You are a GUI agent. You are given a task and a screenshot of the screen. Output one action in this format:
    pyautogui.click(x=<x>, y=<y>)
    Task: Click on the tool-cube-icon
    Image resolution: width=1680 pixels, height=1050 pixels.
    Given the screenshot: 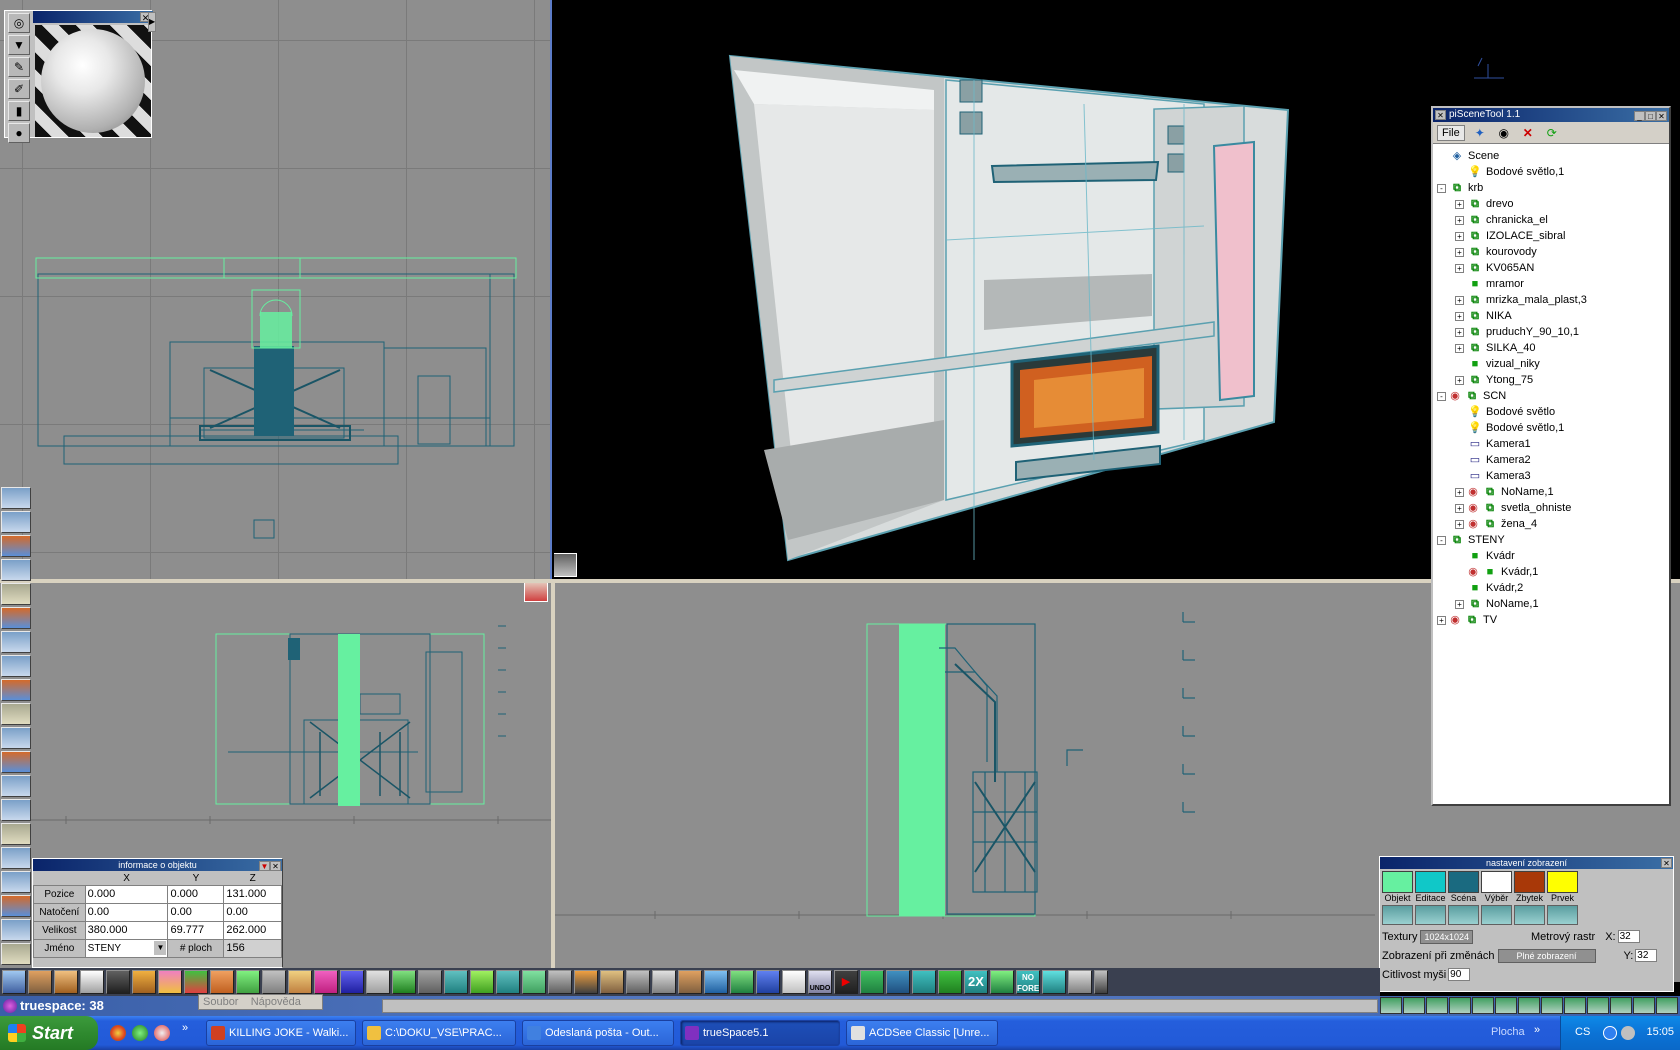 What is the action you would take?
    pyautogui.click(x=742, y=982)
    